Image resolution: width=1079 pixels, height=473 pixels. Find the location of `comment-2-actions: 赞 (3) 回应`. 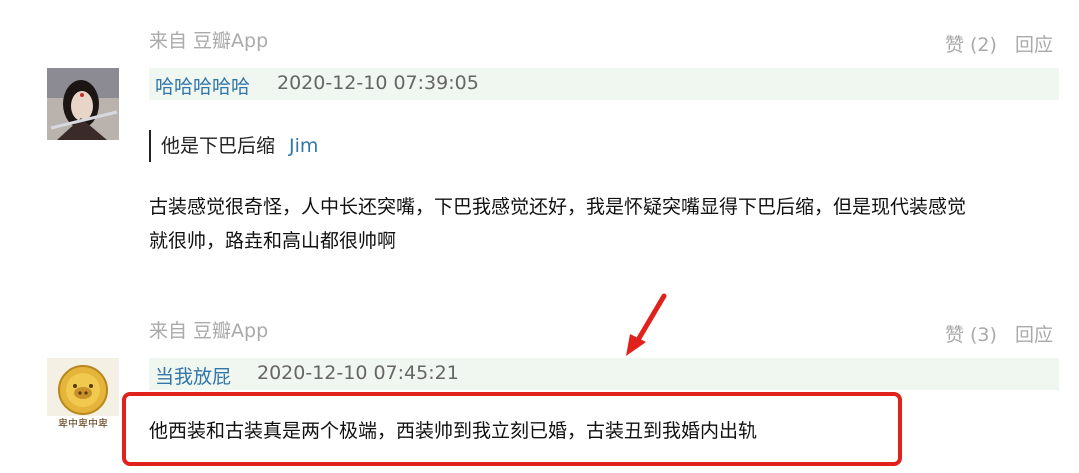

comment-2-actions: 赞 (3) 回应 is located at coordinates (993, 333).